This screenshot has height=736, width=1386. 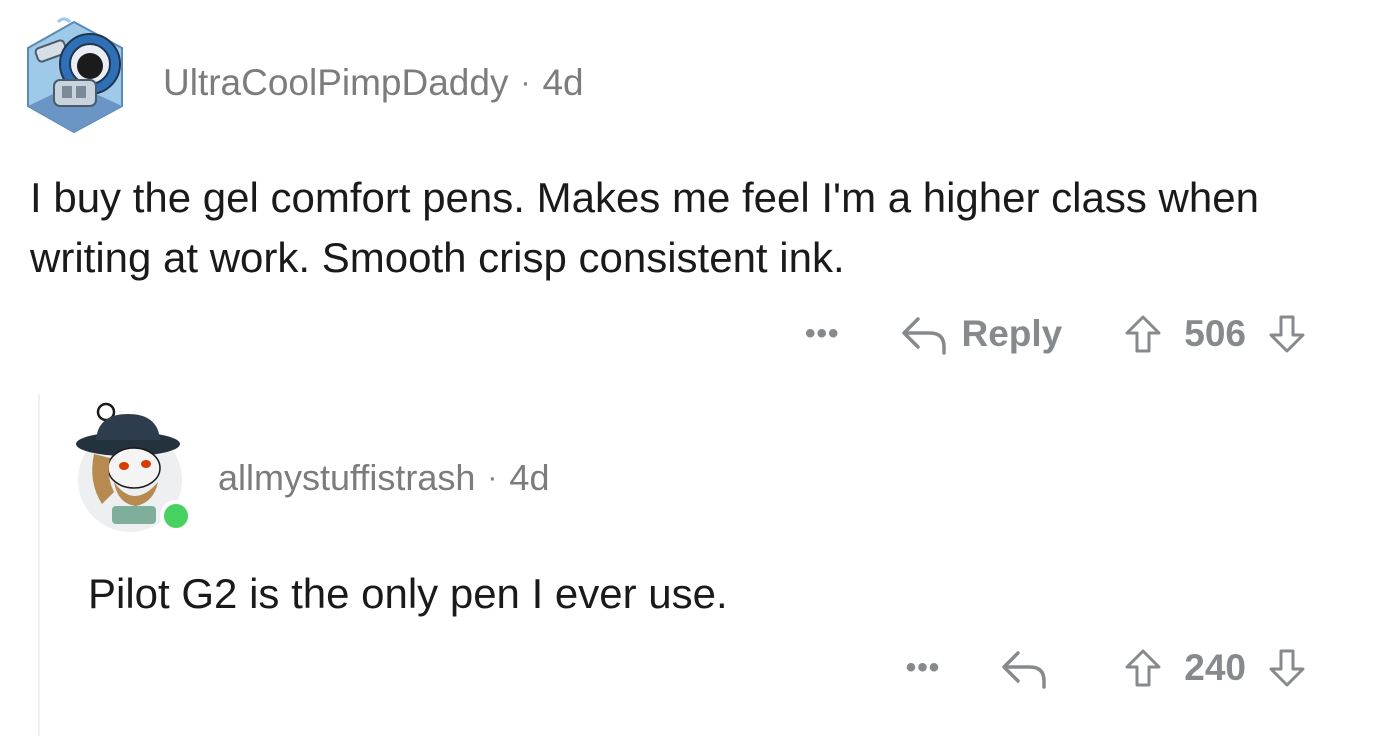 I want to click on comment-actions: ••• 240, so click(x=1106, y=668).